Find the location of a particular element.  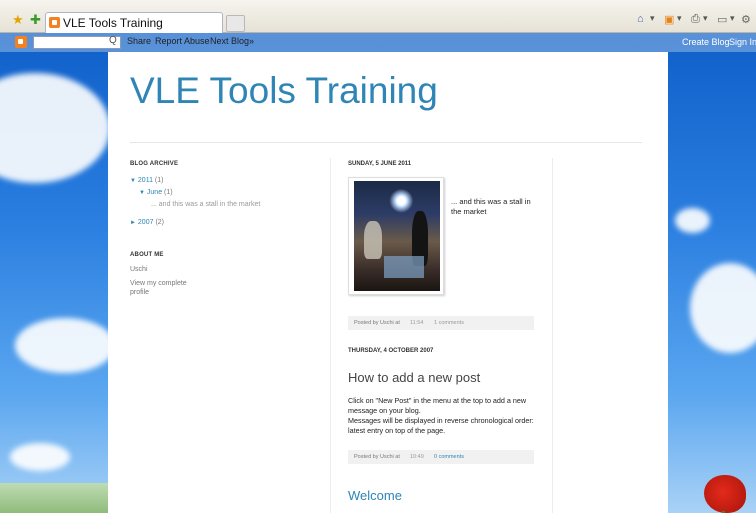

view-profile-link: View my complete profile is located at coordinates (164, 288).